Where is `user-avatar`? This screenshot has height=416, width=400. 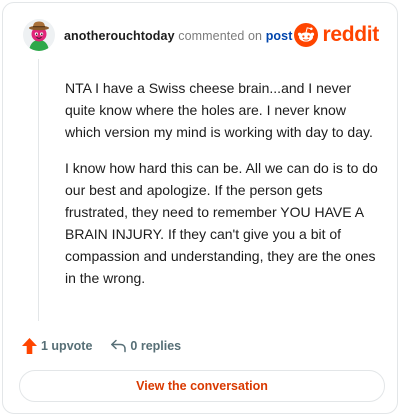 user-avatar is located at coordinates (39, 35).